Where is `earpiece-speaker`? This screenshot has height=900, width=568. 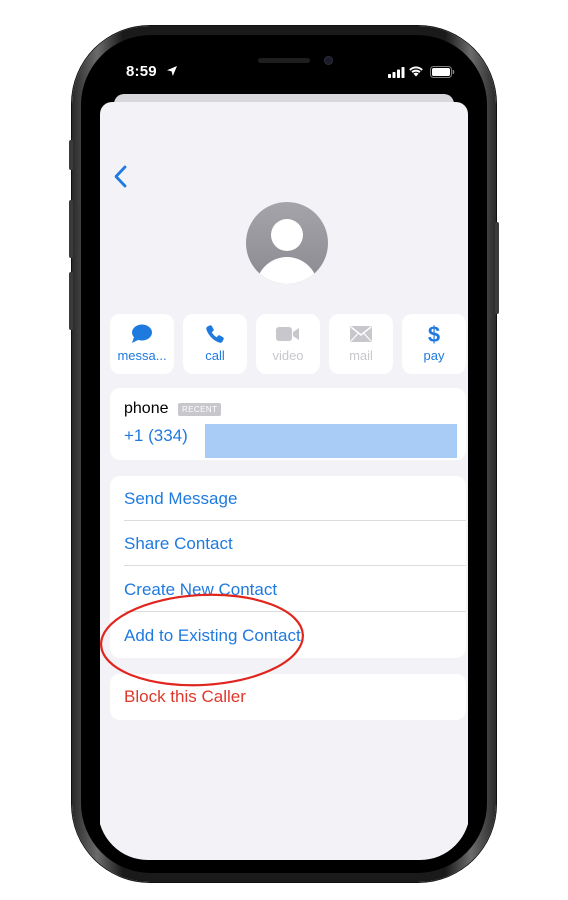 earpiece-speaker is located at coordinates (284, 60).